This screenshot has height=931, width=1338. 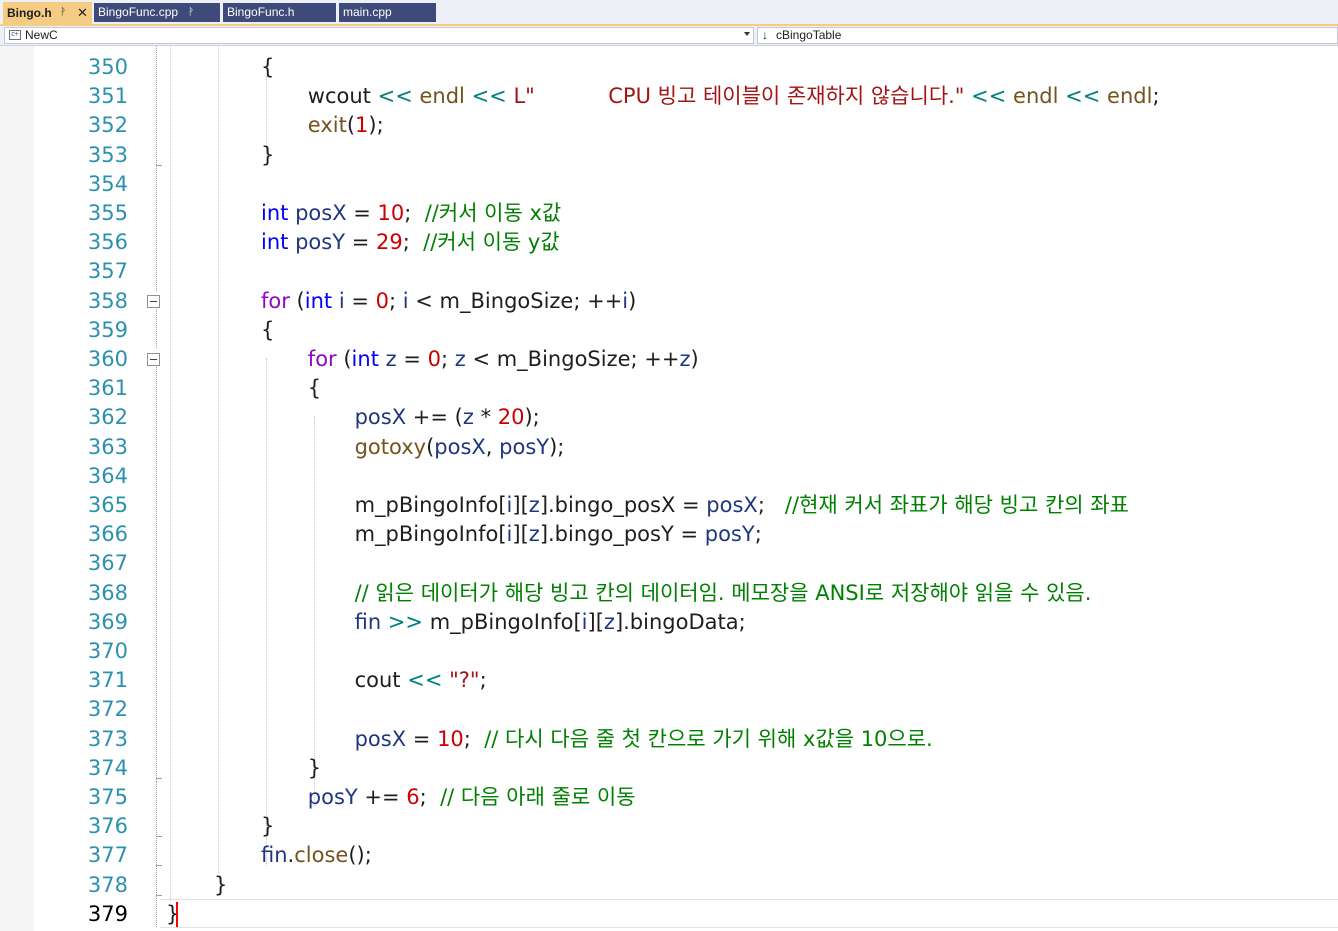 I want to click on code-line: cout << "?";, so click(x=421, y=680).